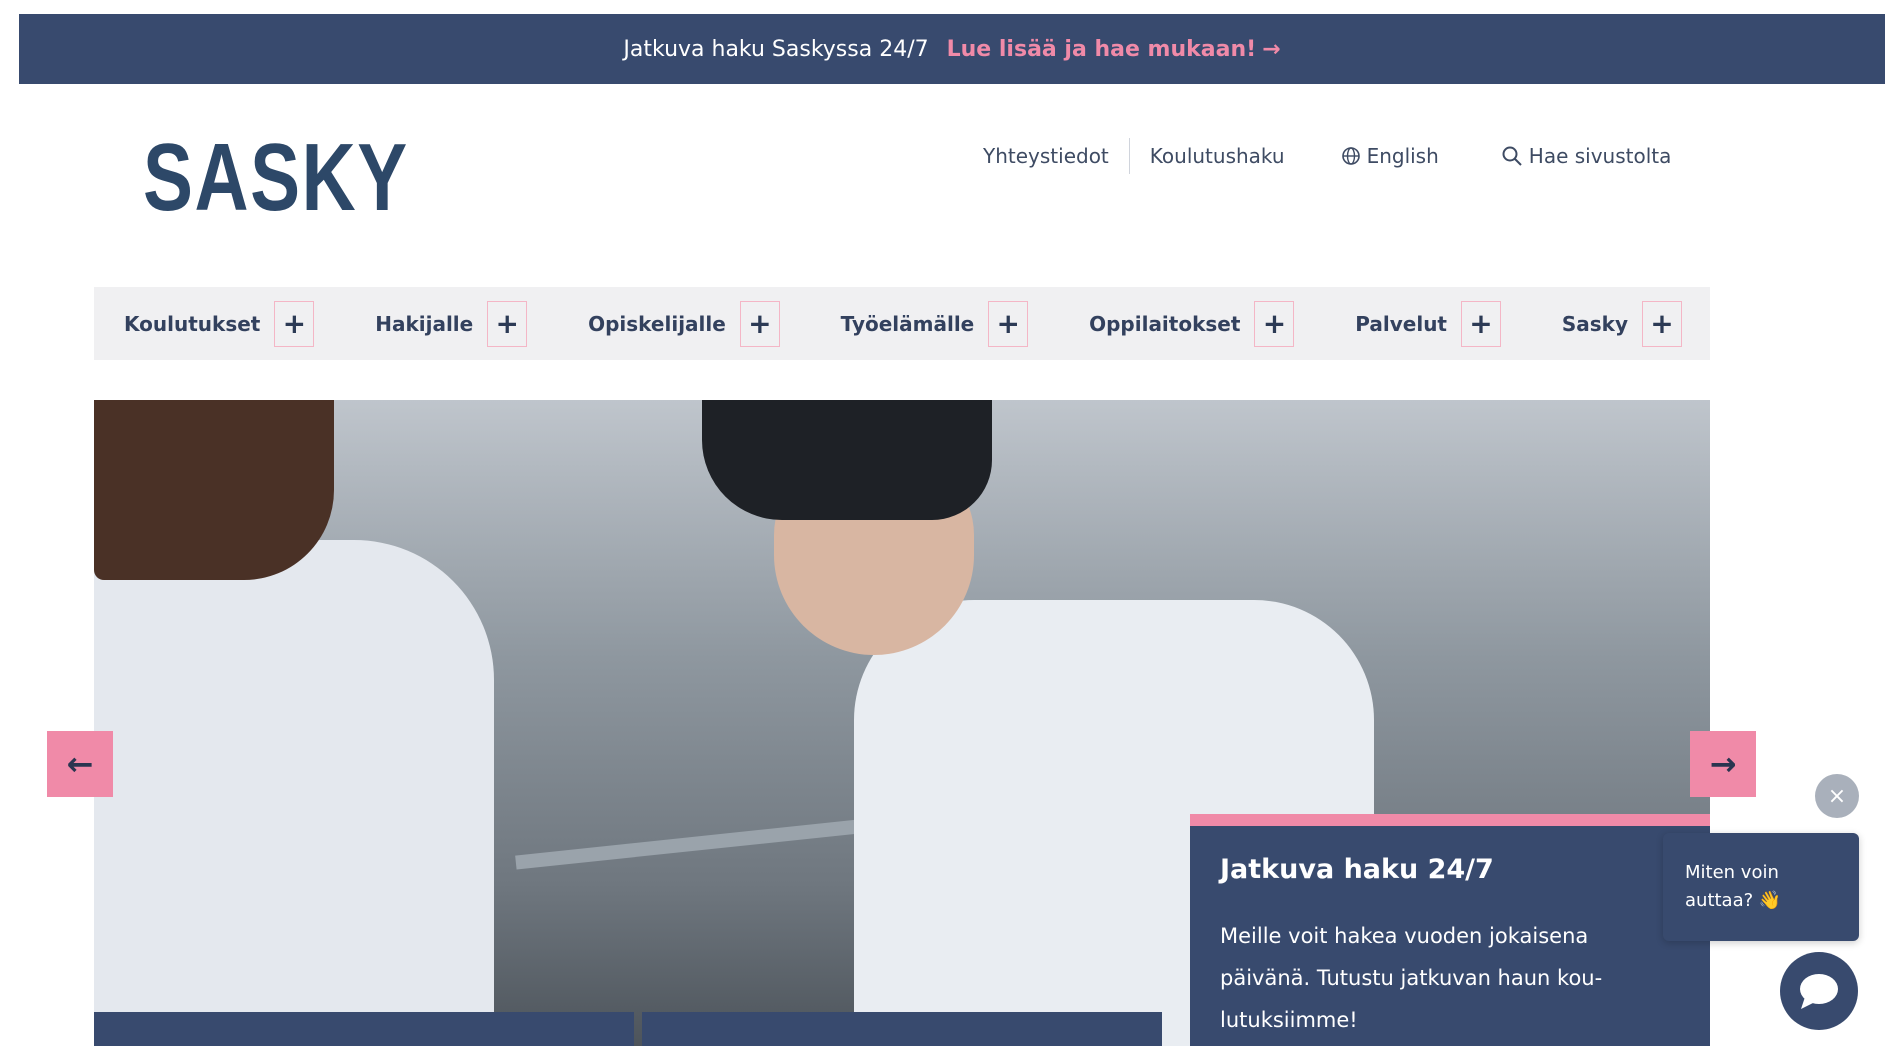 This screenshot has width=1885, height=1046. I want to click on nav-item-koulutukset: Koulutukset +, so click(219, 323).